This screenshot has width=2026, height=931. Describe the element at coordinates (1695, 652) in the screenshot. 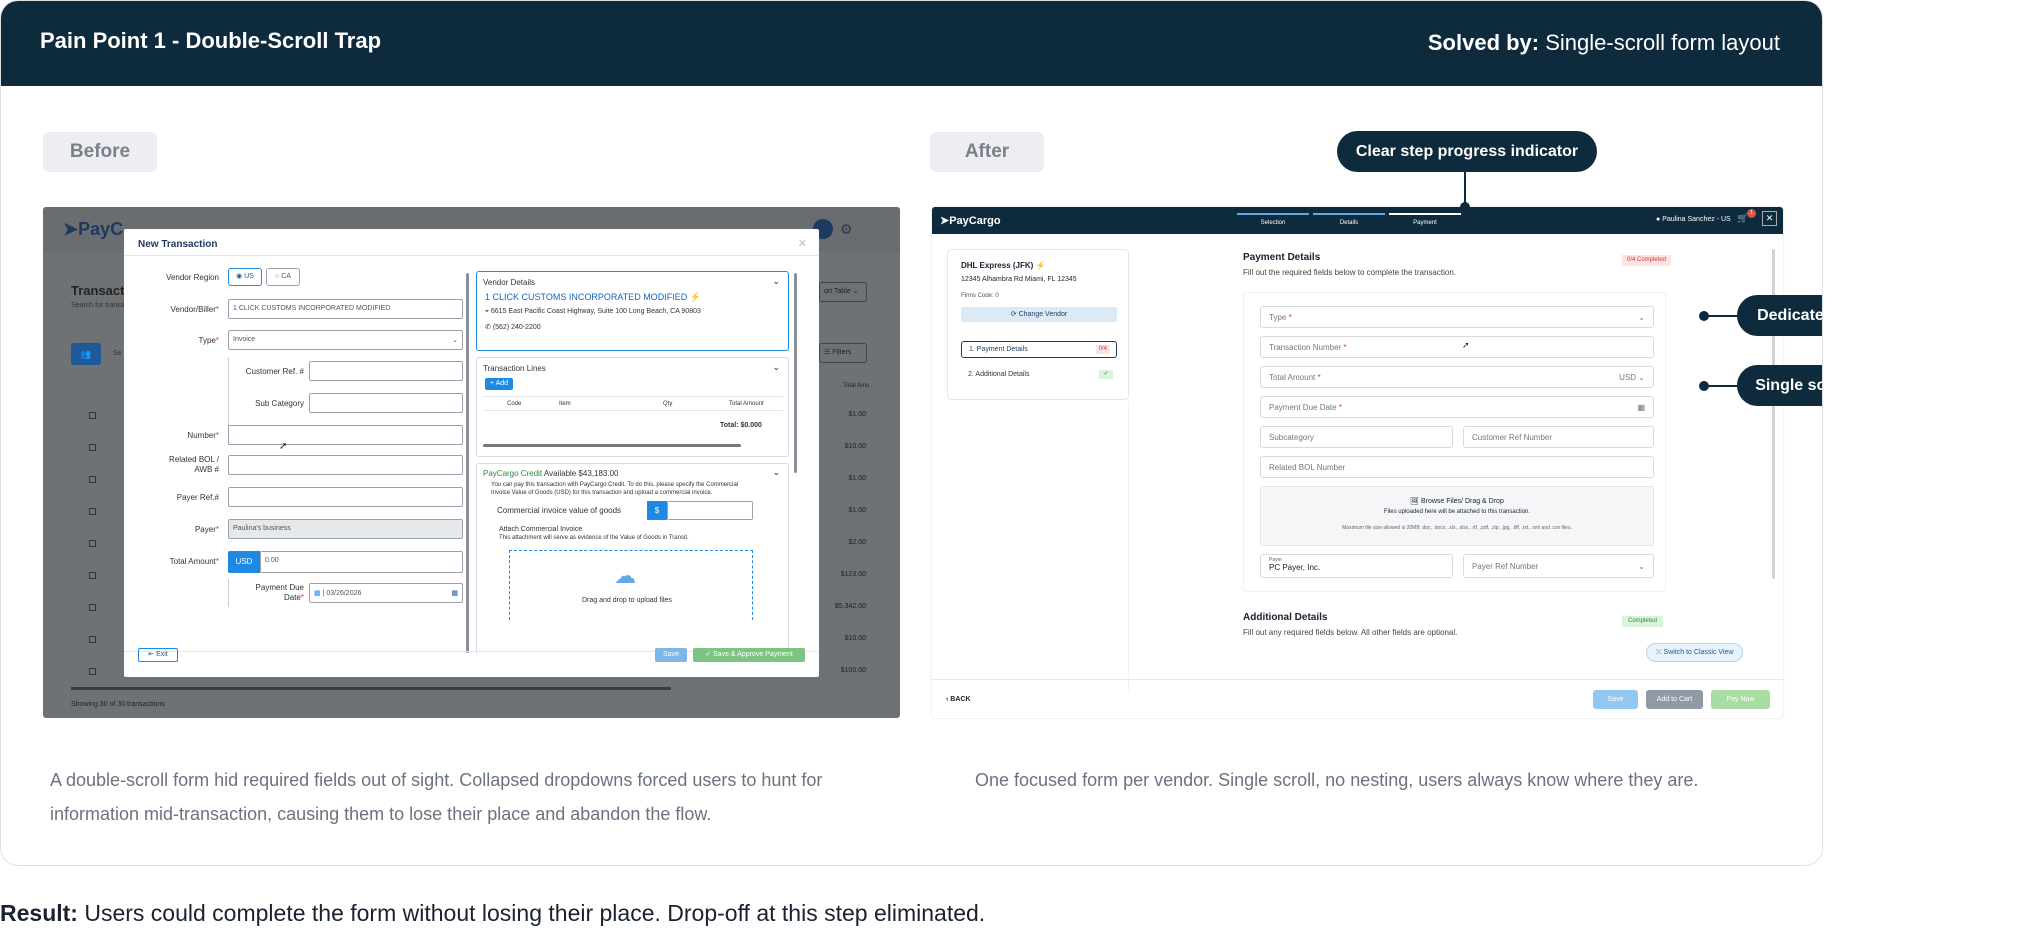

I see `switch-classic-view-button: ⤫ Switch to Classic View` at that location.